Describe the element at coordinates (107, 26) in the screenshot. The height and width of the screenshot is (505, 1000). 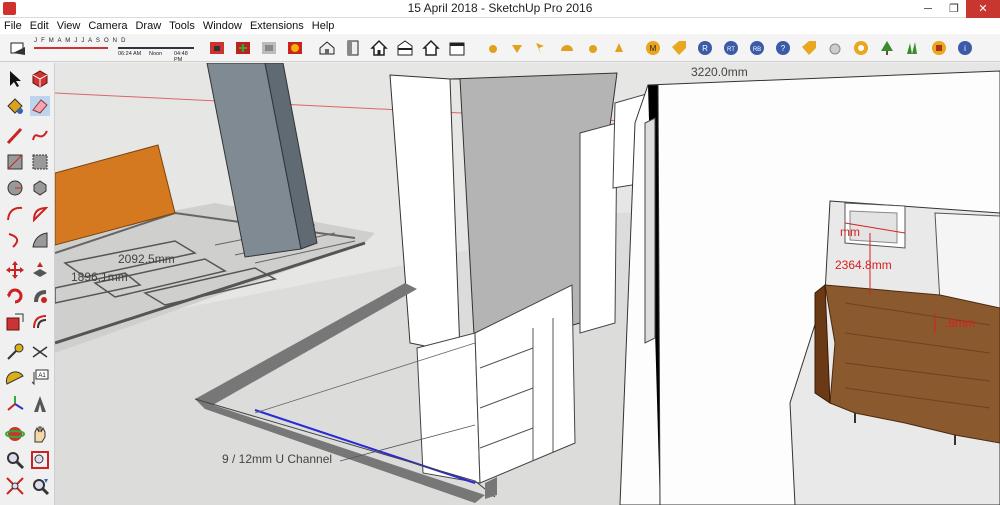
I see `menu-camera: Camera` at that location.